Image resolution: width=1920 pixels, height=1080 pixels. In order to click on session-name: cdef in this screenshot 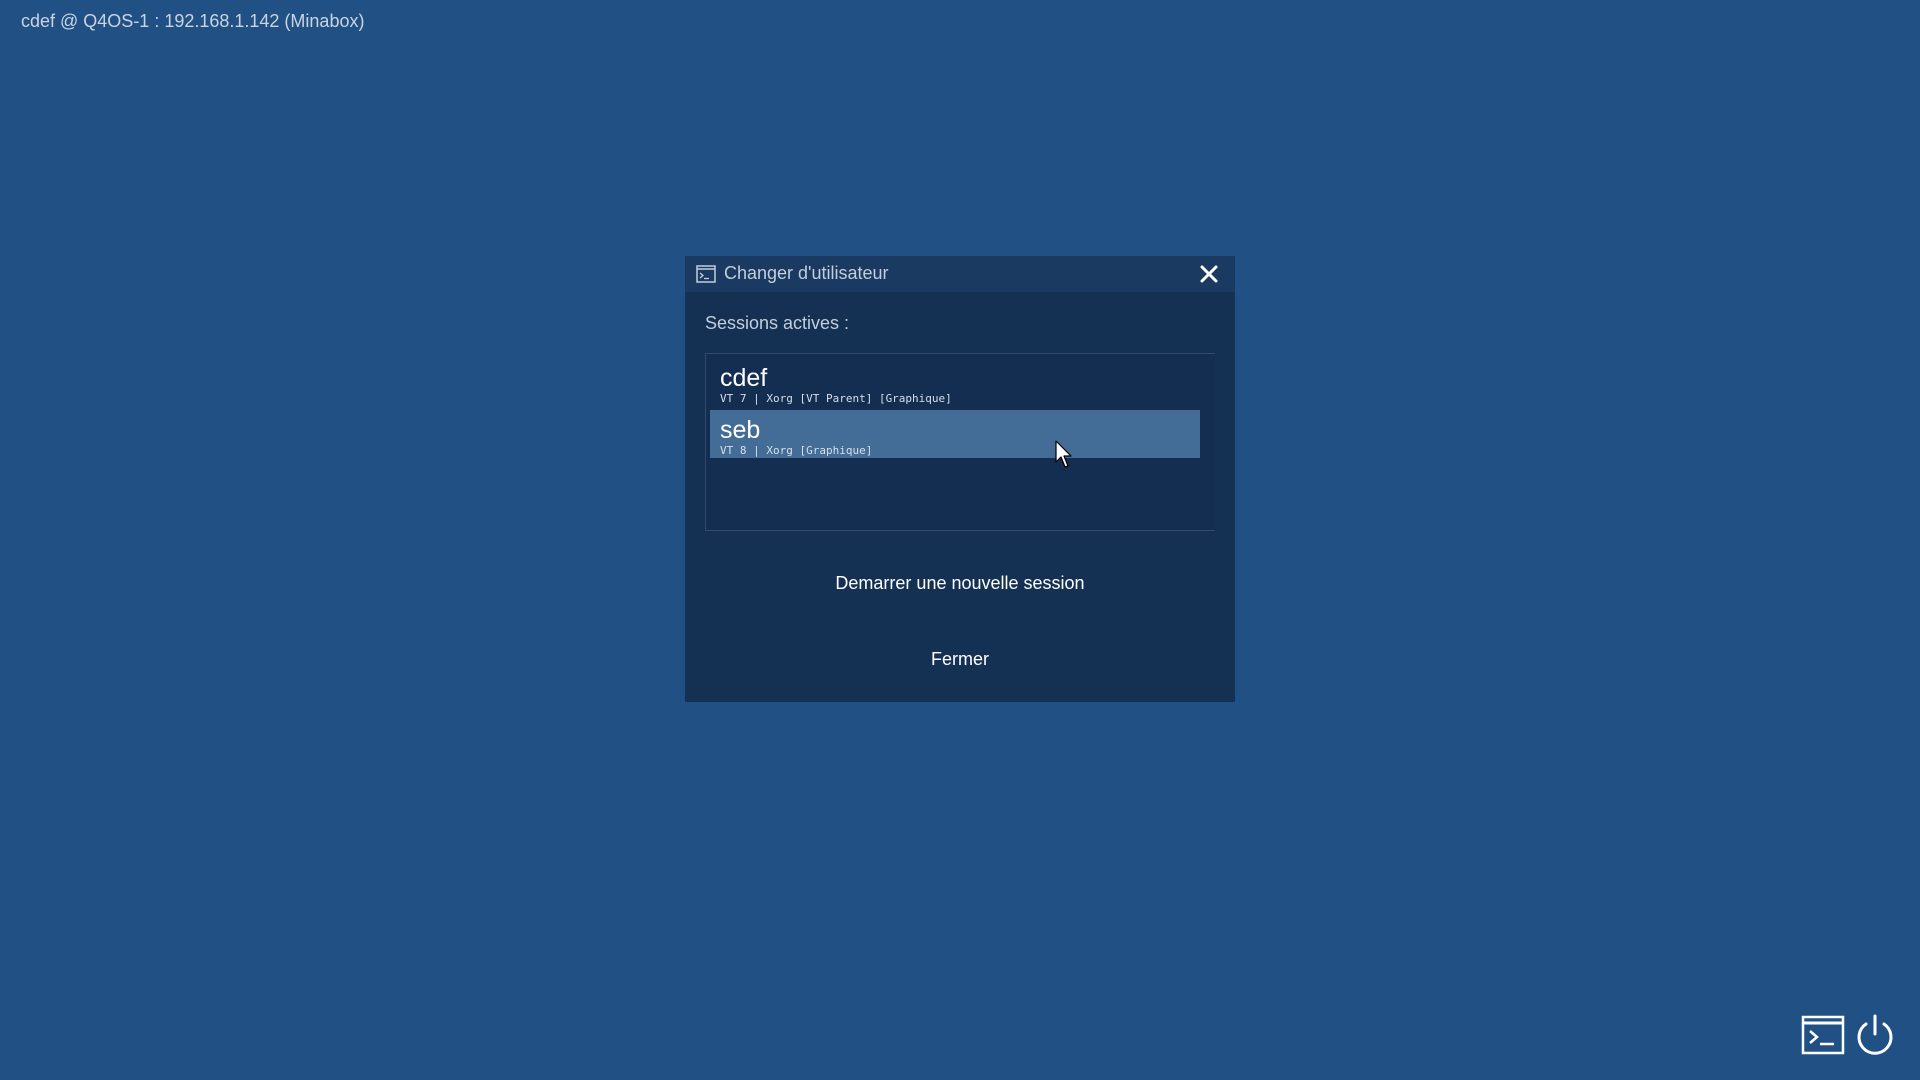, I will do `click(744, 378)`.